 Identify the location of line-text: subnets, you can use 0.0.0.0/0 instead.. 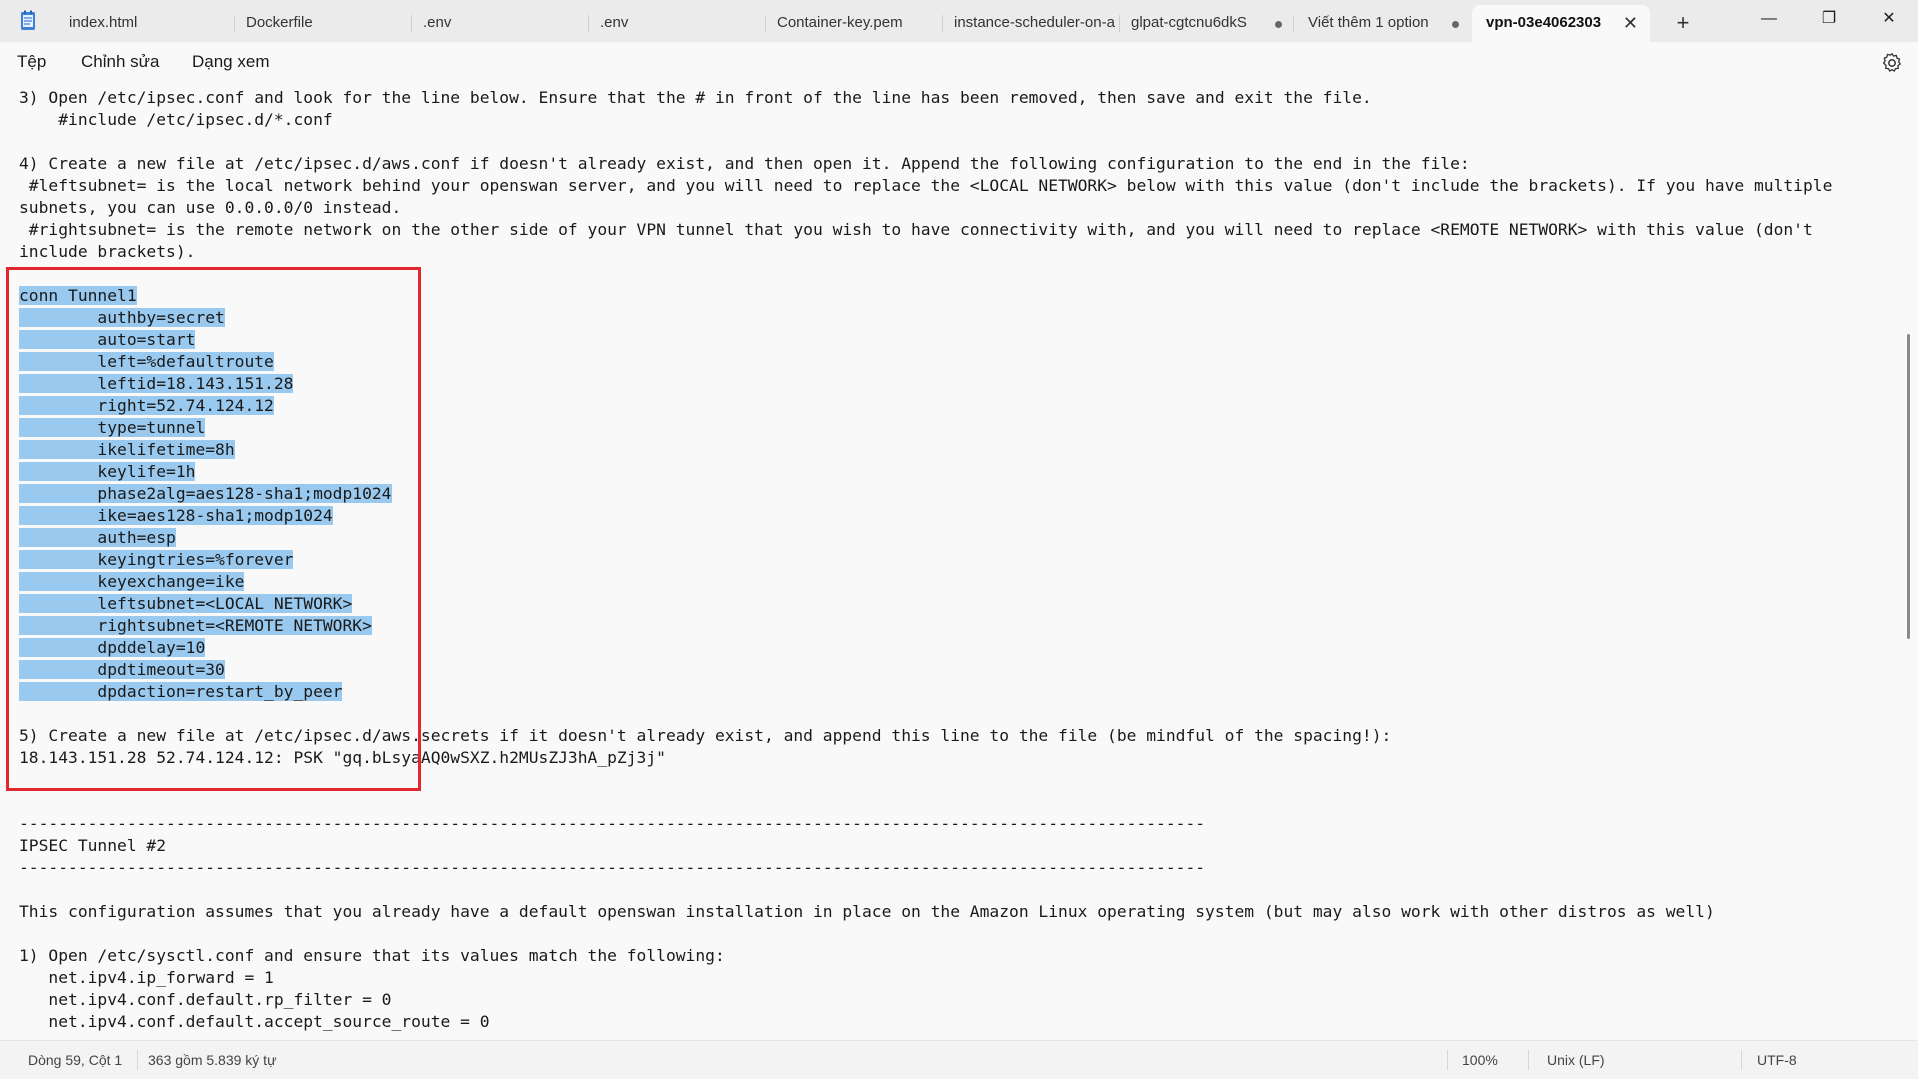
(210, 207).